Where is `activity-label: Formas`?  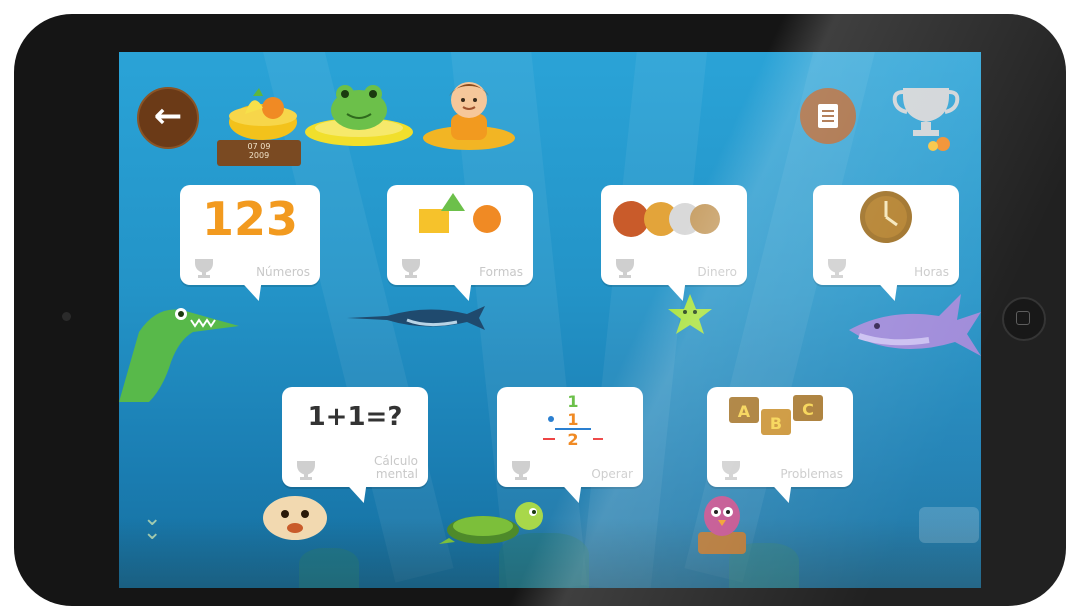 activity-label: Formas is located at coordinates (501, 272).